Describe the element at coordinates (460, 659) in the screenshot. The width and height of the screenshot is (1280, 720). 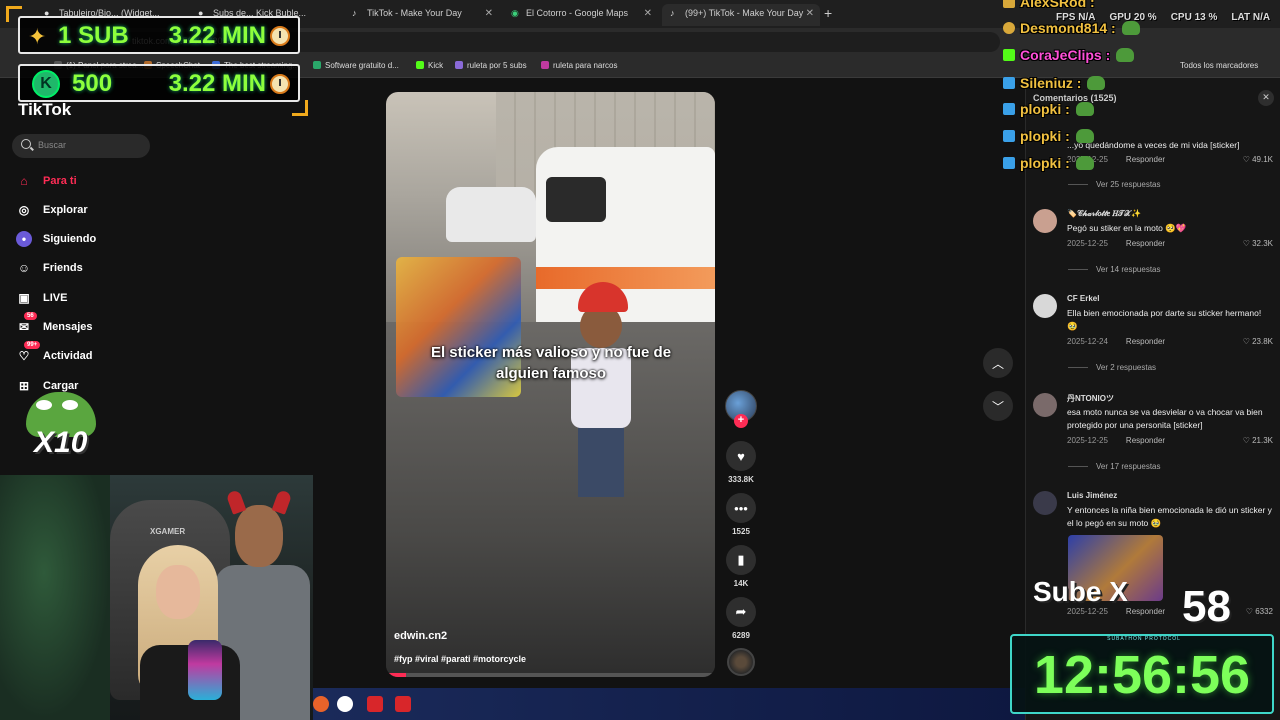
I see `video-hashtags: #fyp #viral #parati #motorcycle` at that location.